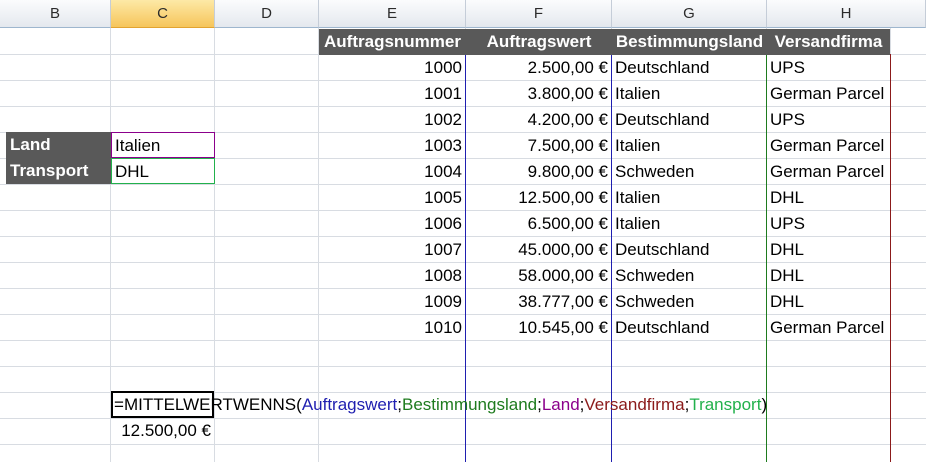  What do you see at coordinates (392, 67) in the screenshot?
I see `cell-auftragsnummer: 1000` at bounding box center [392, 67].